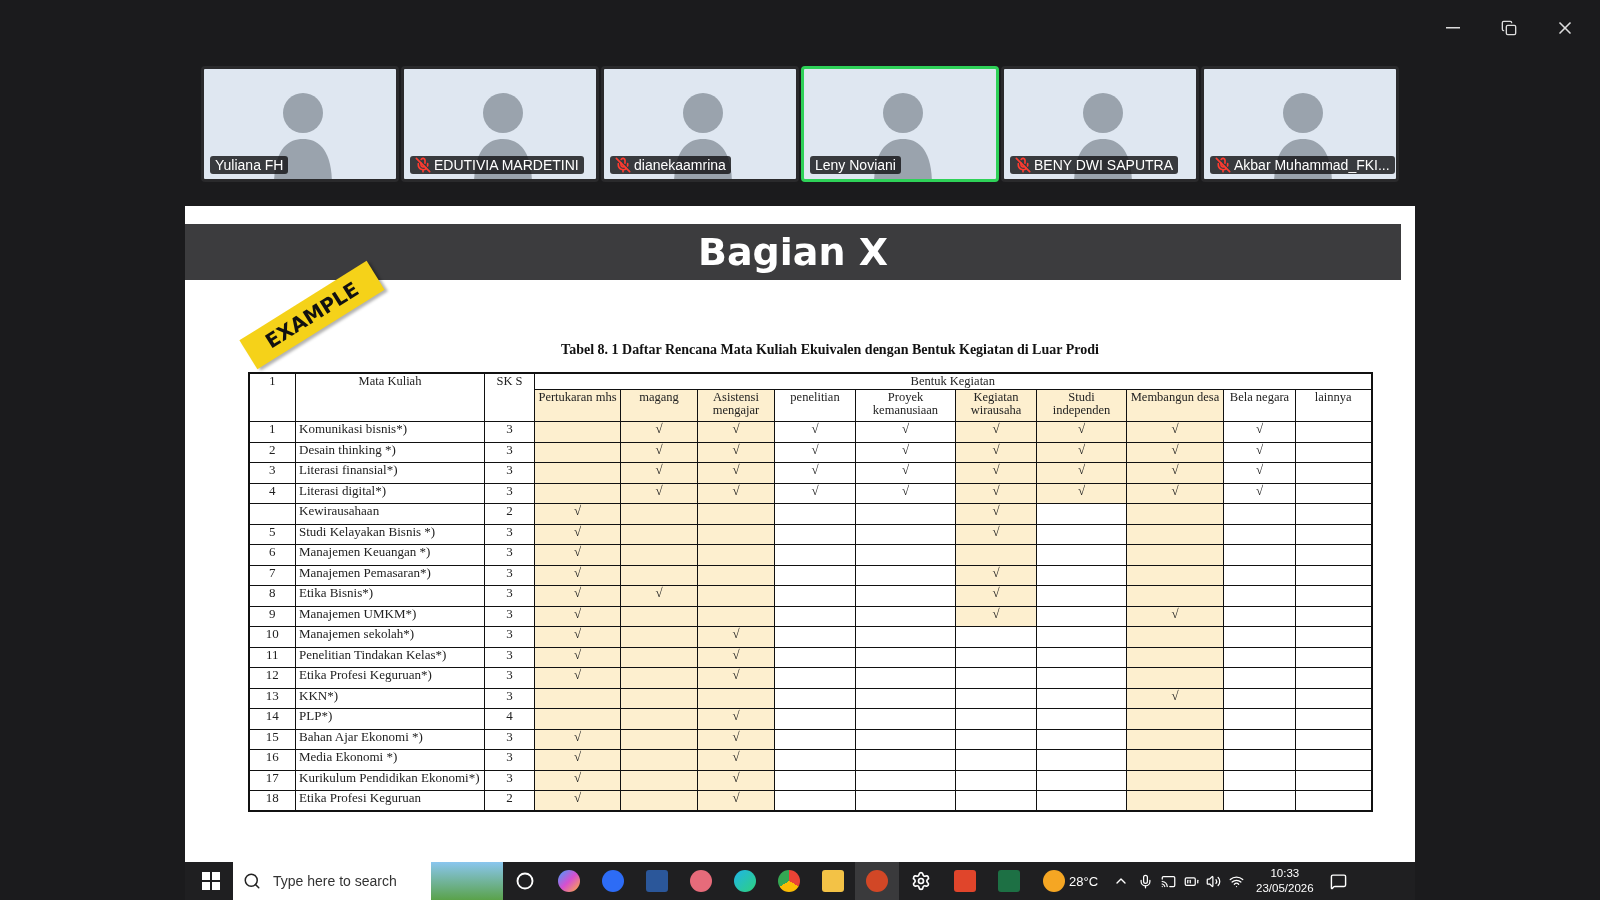 This screenshot has width=1600, height=900. I want to click on slide-title: Bagian X, so click(793, 252).